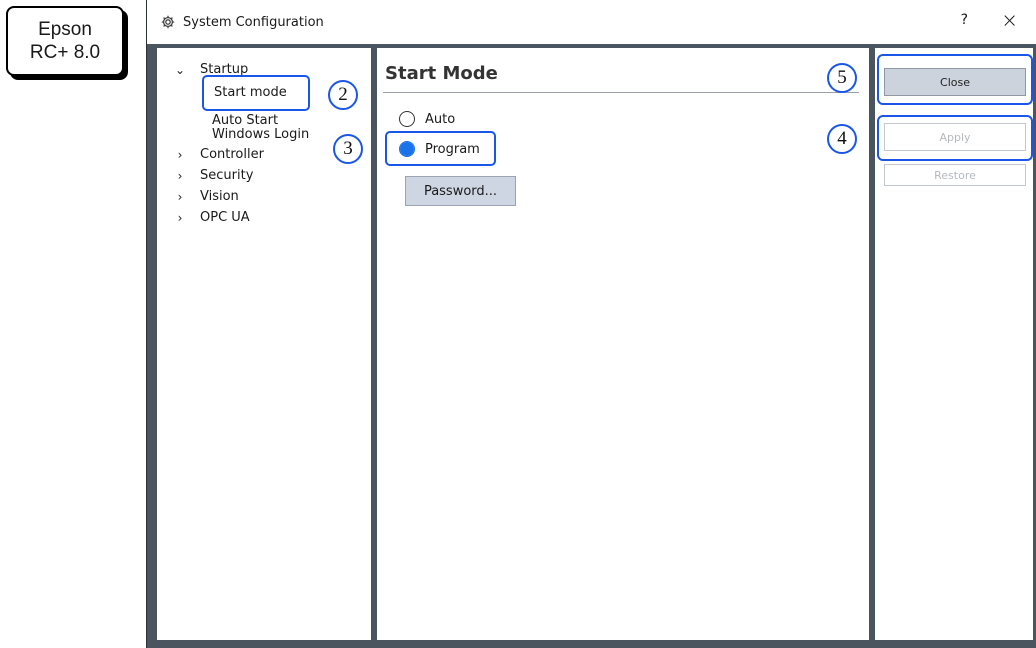  What do you see at coordinates (253, 22) in the screenshot?
I see `window-title: System Configuration` at bounding box center [253, 22].